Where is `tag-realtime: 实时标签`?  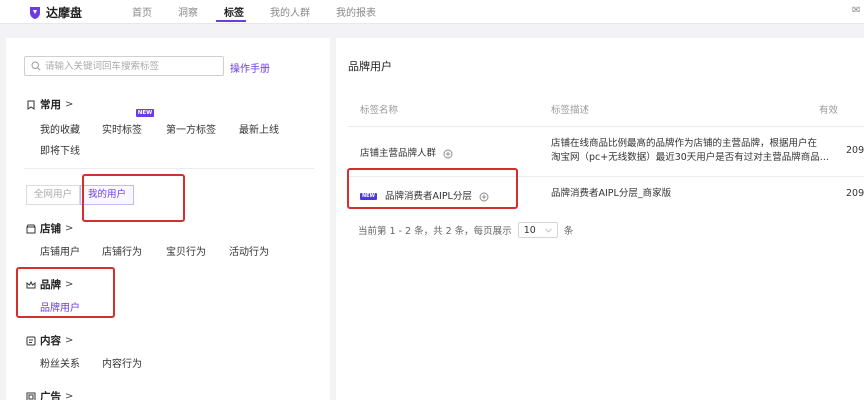 tag-realtime: 实时标签 is located at coordinates (122, 128).